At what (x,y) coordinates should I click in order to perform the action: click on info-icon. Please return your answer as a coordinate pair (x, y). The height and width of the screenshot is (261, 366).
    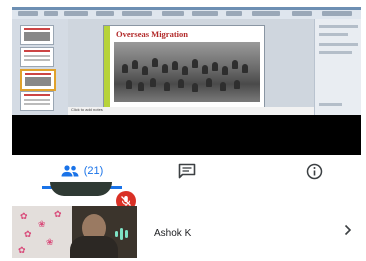
    Looking at the image, I should click on (314, 171).